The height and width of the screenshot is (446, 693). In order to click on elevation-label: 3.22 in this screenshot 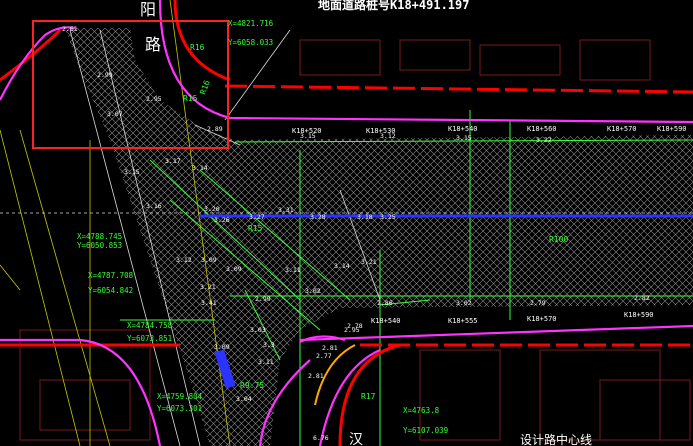, I will do `click(544, 140)`.